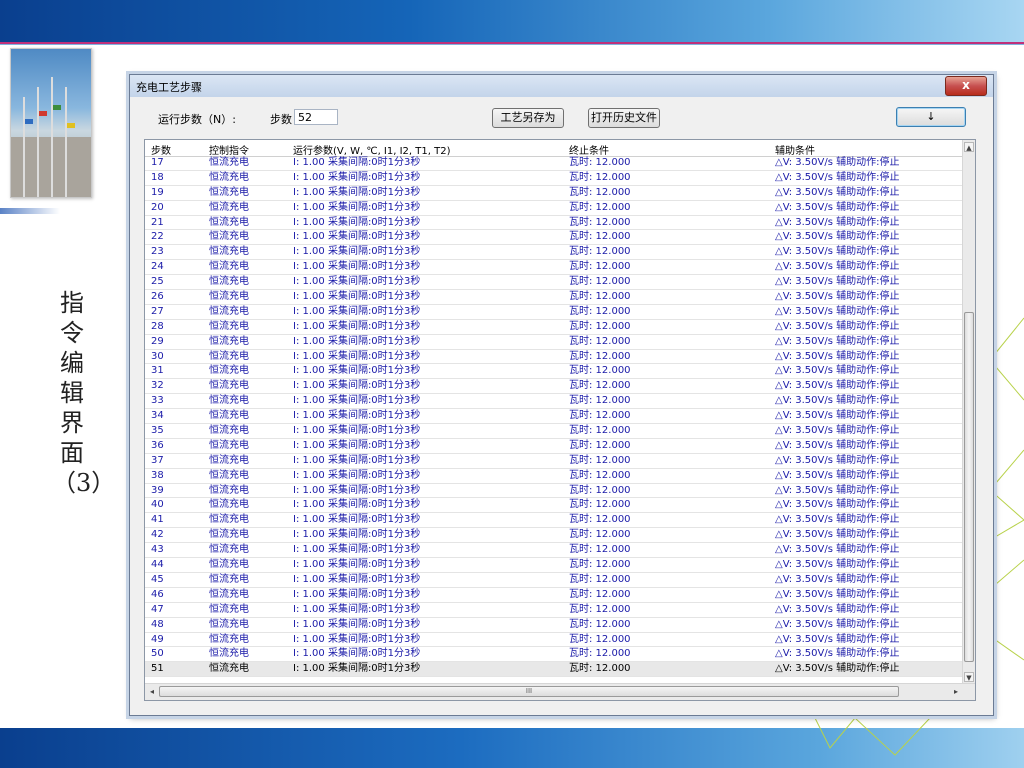 The height and width of the screenshot is (768, 1024). Describe the element at coordinates (554, 461) in the screenshot. I see `table-row: 37 恒流充电 I: 1.00 采集间隔:0时1分3秒 瓦时: 12.000 △V` at that location.